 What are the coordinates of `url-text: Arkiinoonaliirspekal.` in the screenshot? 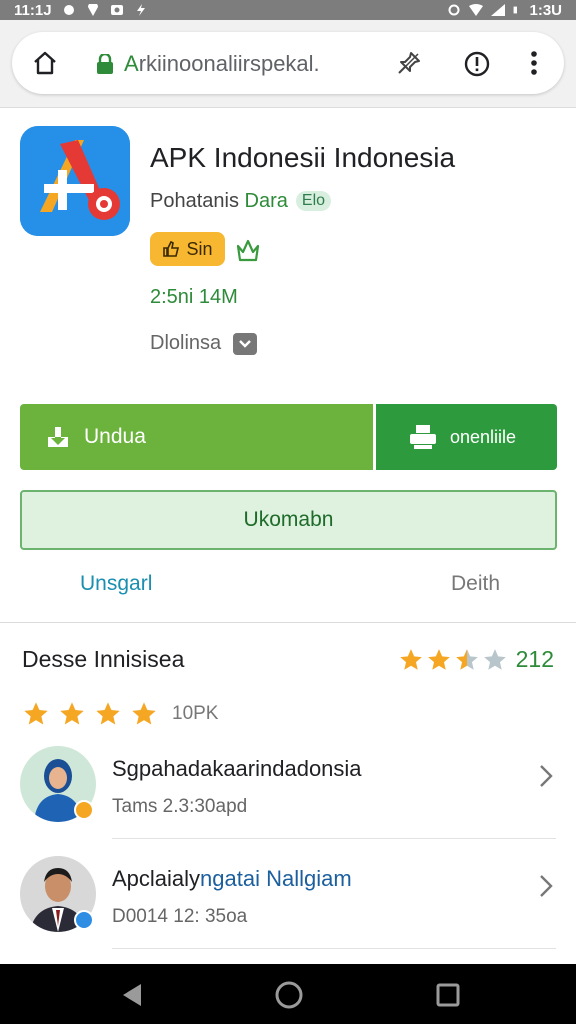 It's located at (222, 64).